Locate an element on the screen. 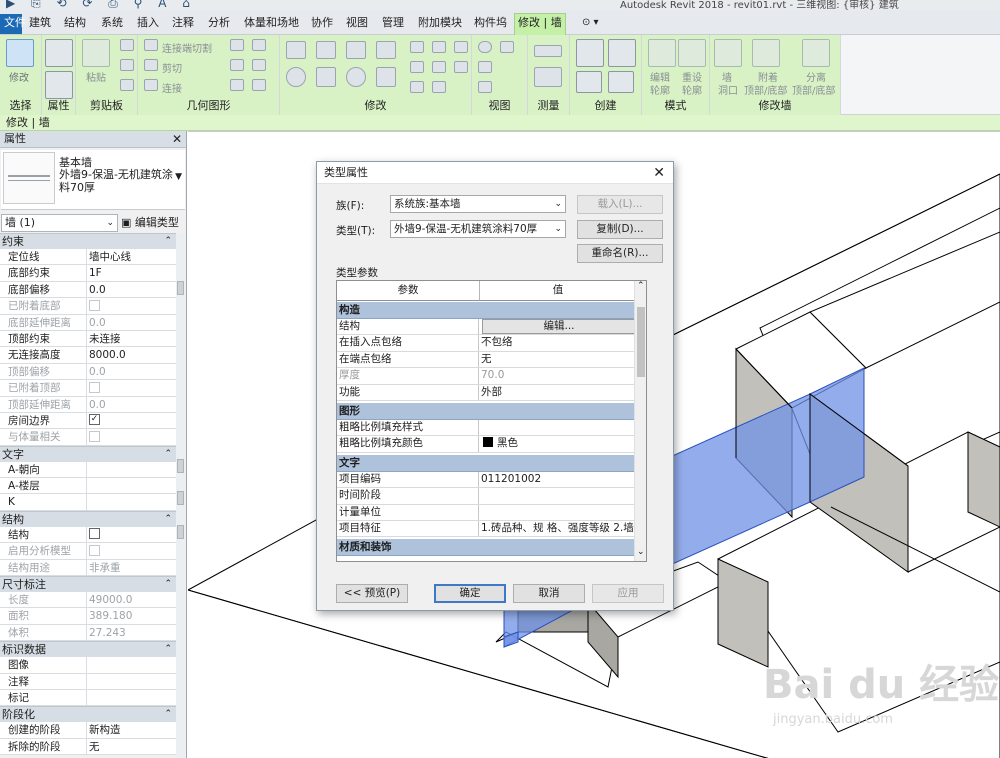 Image resolution: width=1000 pixels, height=758 pixels. line-work-icon is located at coordinates (485, 67).